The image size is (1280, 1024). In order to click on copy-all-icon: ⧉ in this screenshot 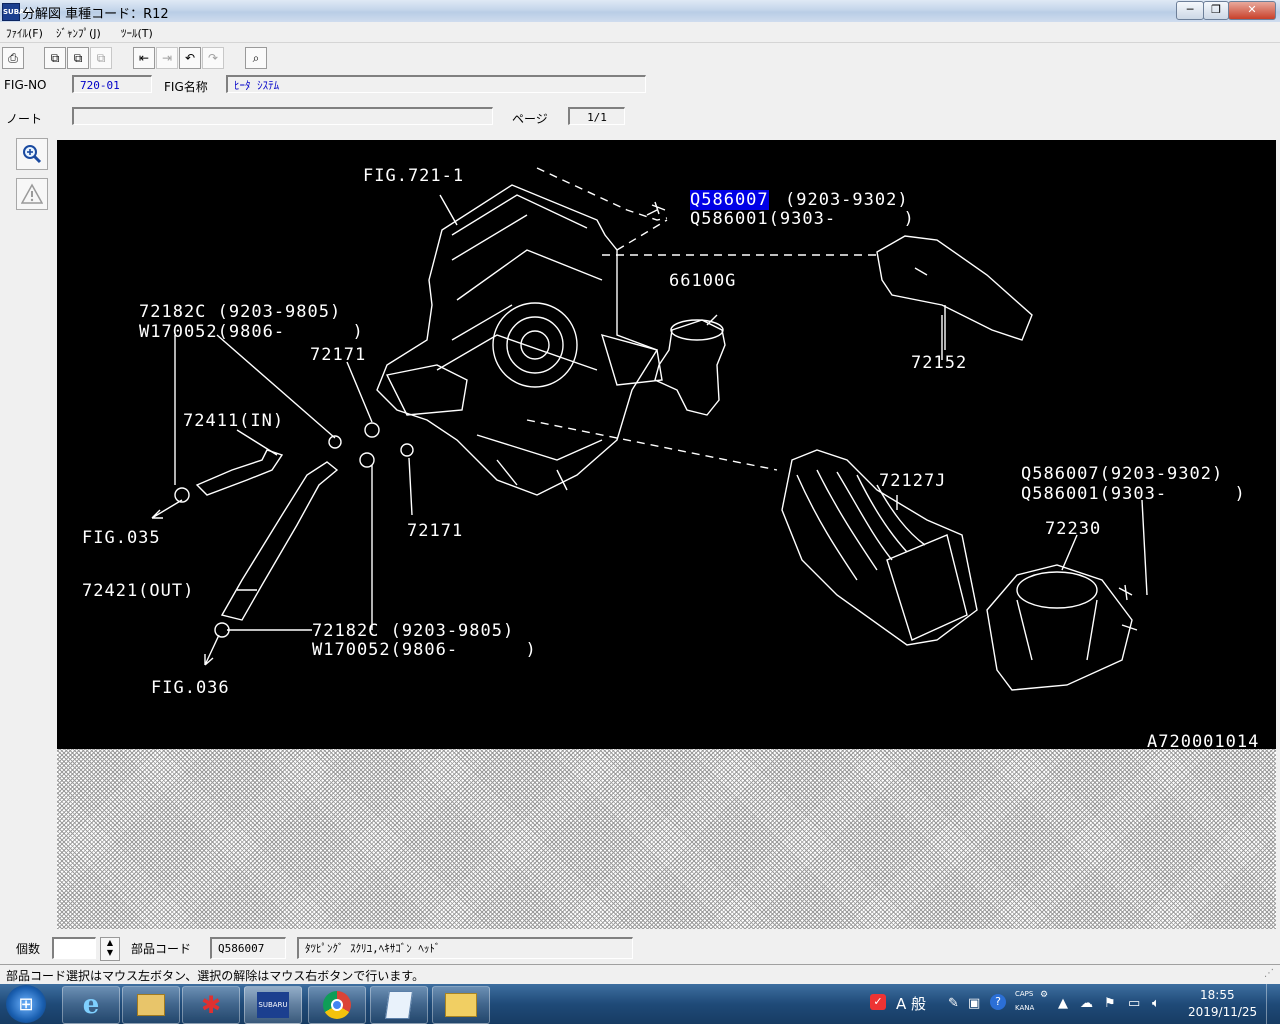, I will do `click(78, 58)`.